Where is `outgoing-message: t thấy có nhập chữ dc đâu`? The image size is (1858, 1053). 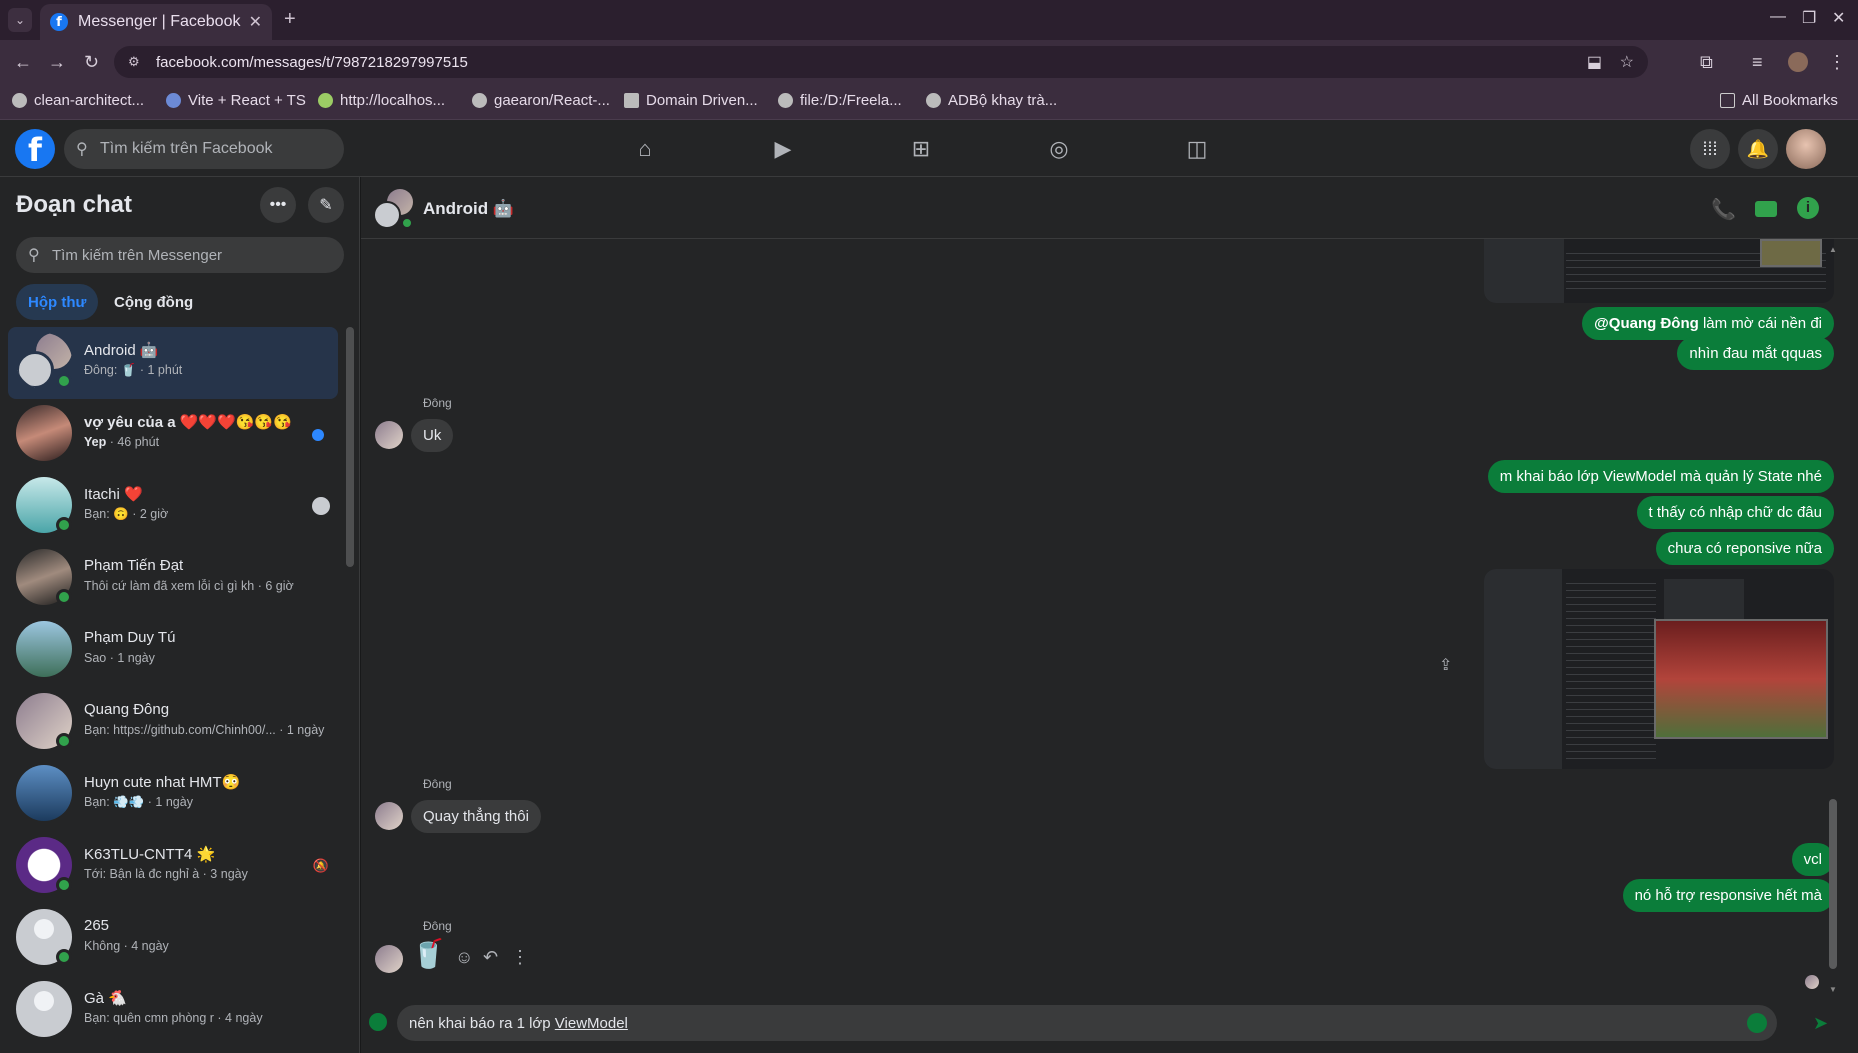
outgoing-message: t thấy có nhập chữ dc đâu is located at coordinates (1735, 512).